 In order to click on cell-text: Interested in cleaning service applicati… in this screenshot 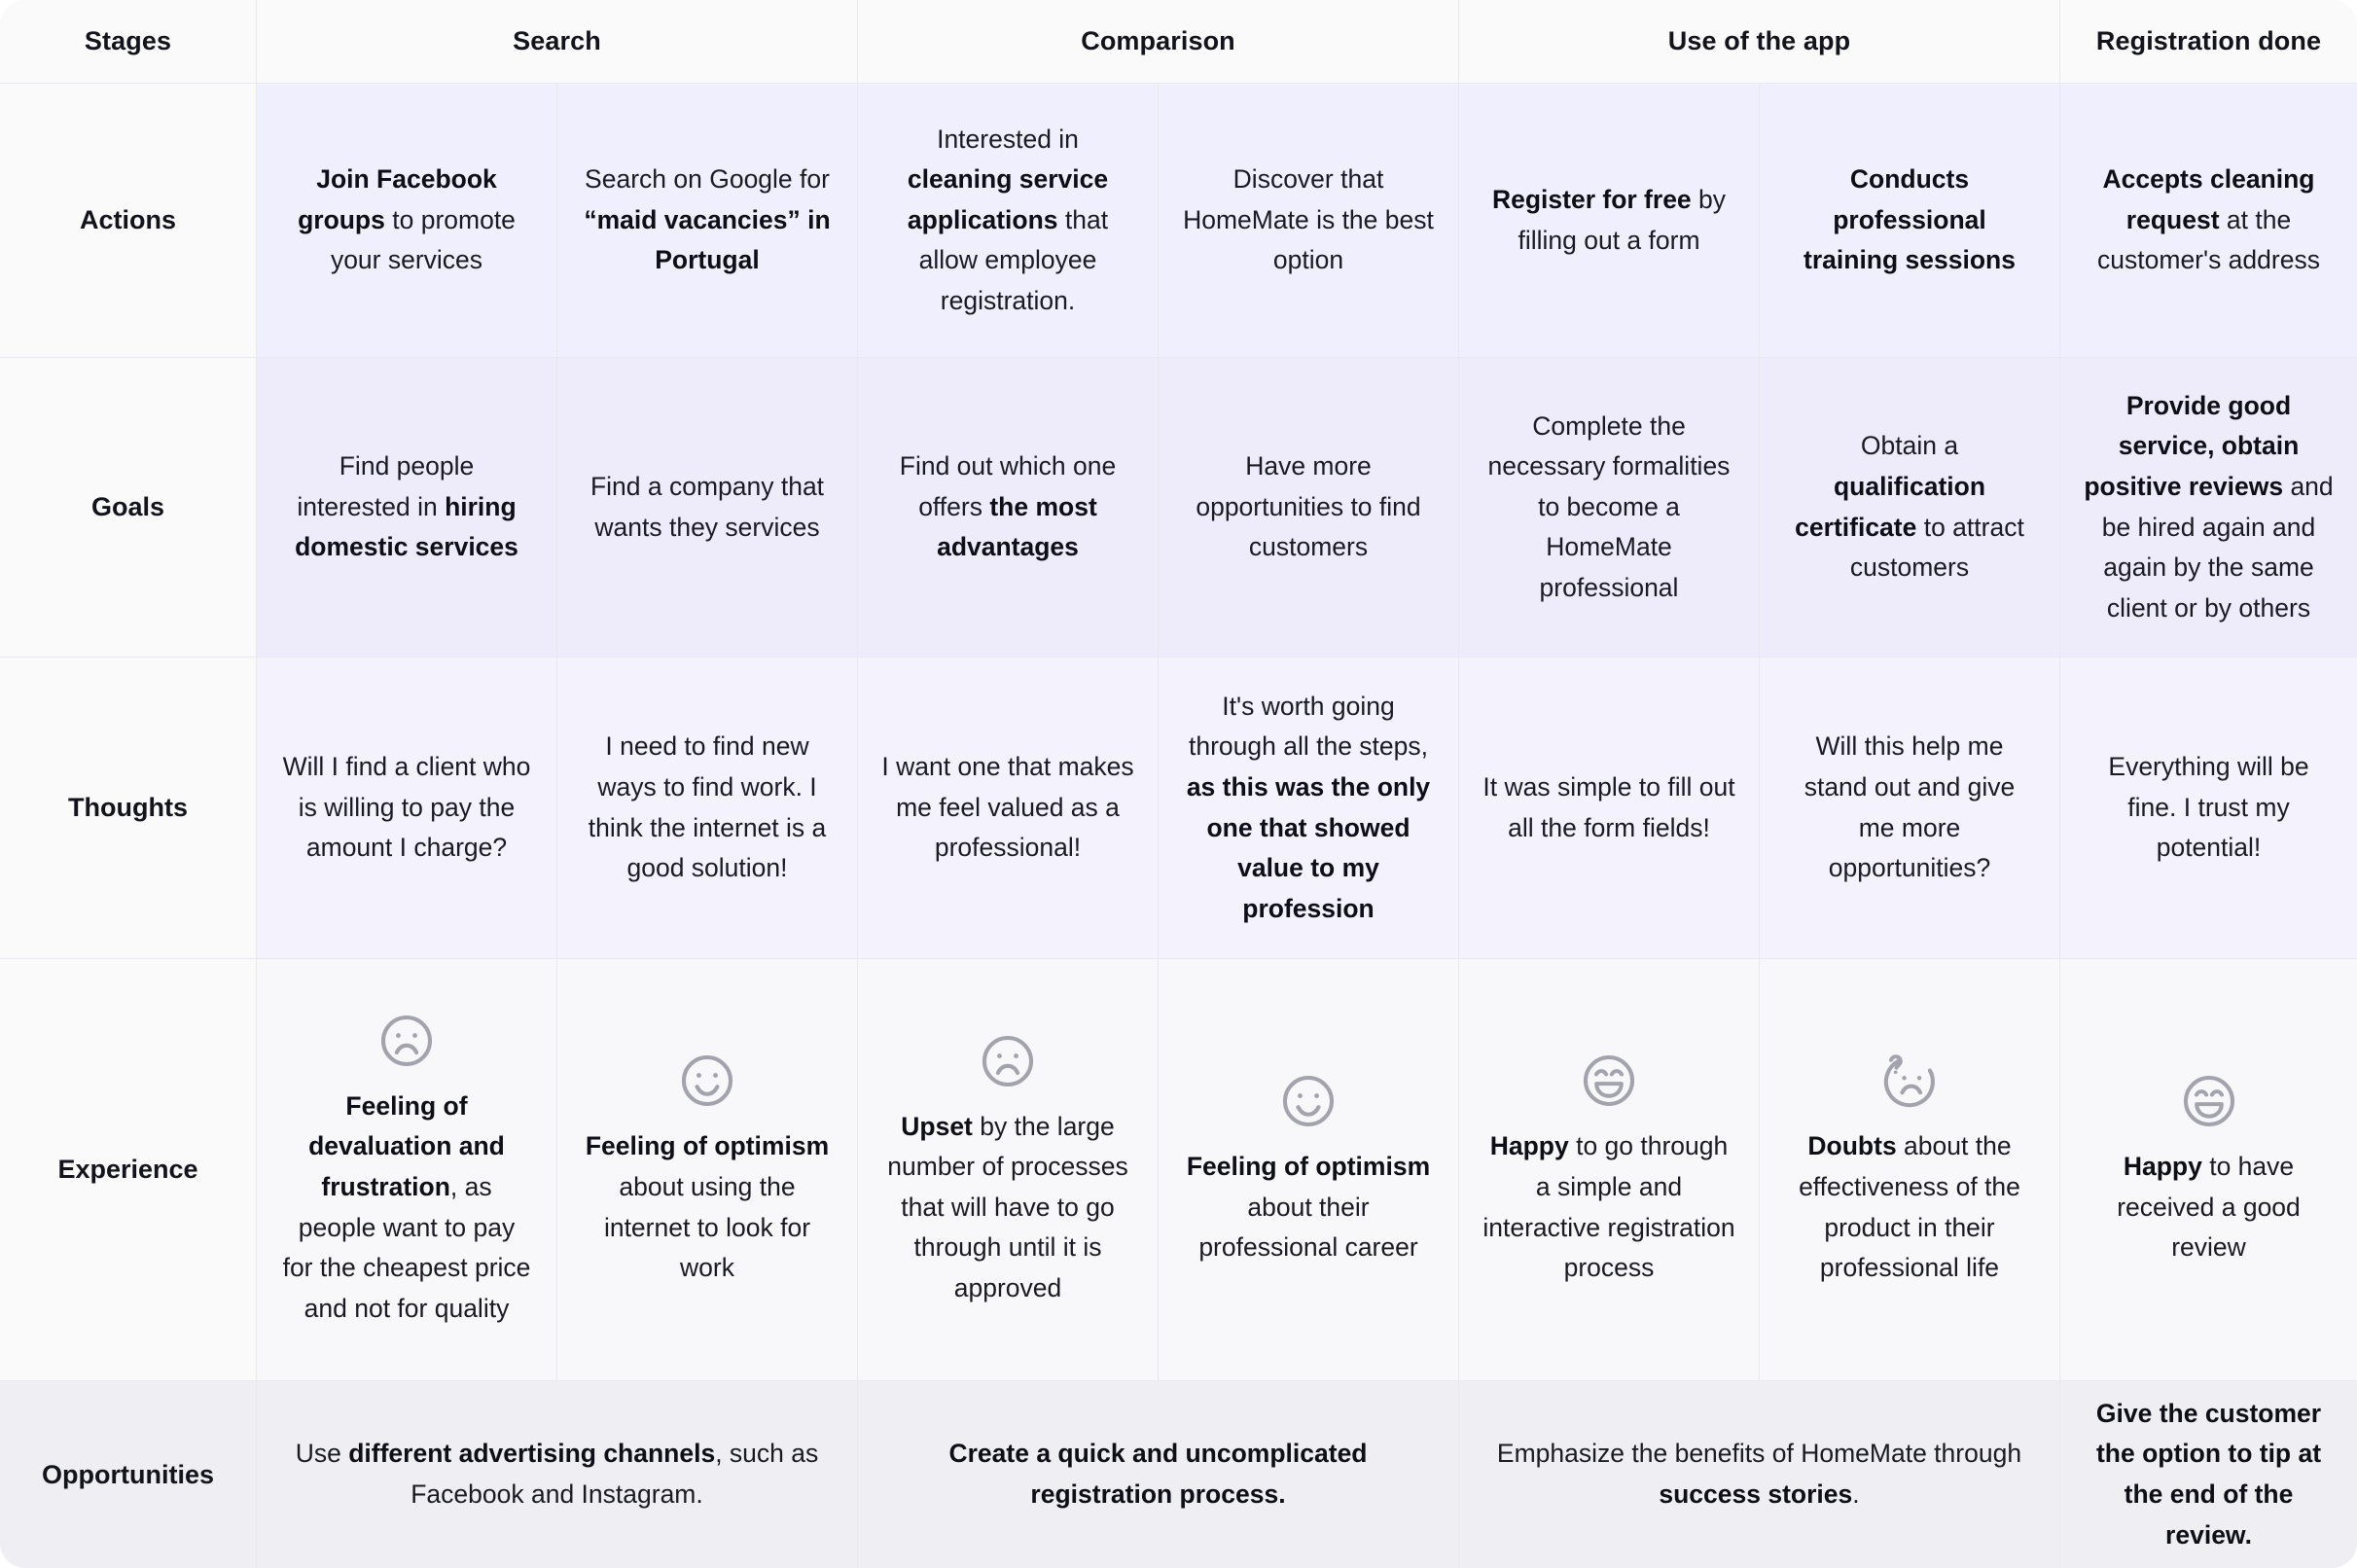, I will do `click(1008, 219)`.